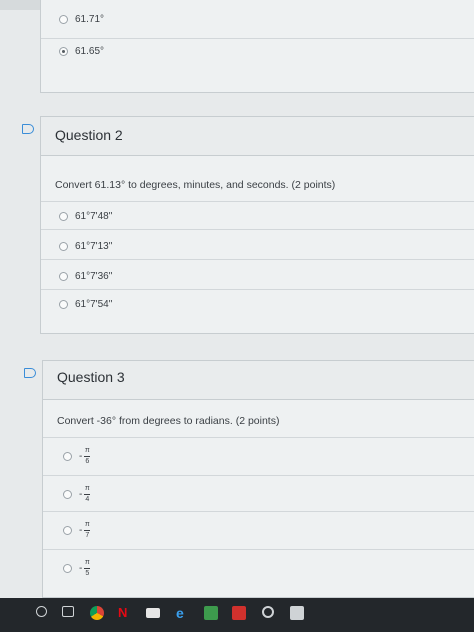  I want to click on fraction: π 6, so click(87, 456).